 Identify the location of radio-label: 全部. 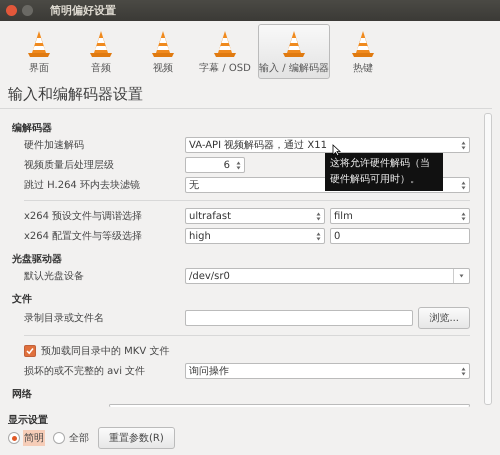
(79, 439).